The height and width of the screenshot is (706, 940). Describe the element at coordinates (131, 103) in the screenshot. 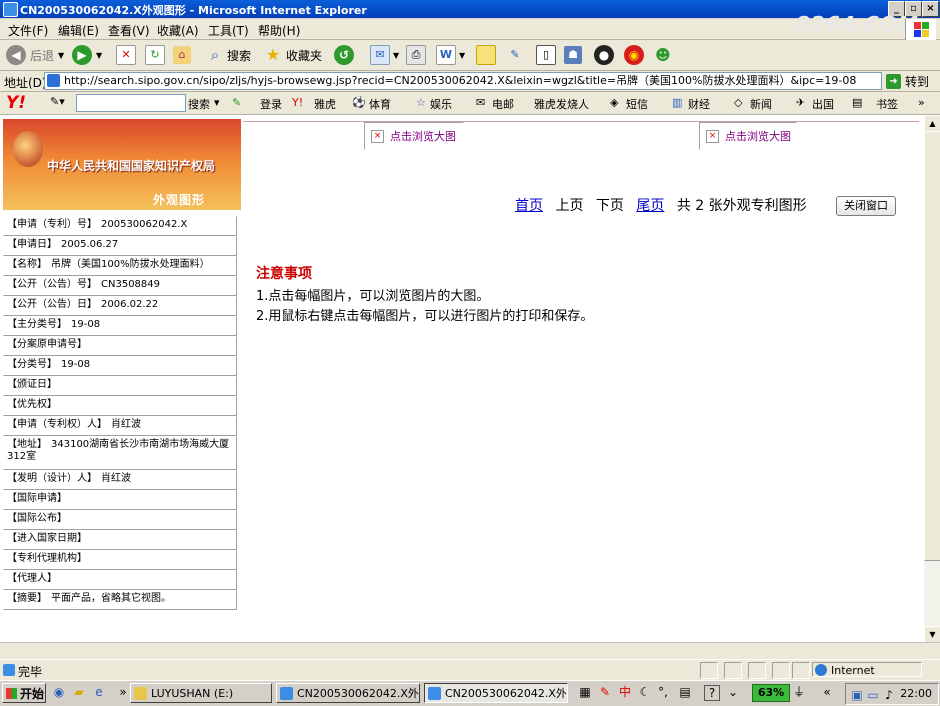

I see `yahoo-search-input` at that location.